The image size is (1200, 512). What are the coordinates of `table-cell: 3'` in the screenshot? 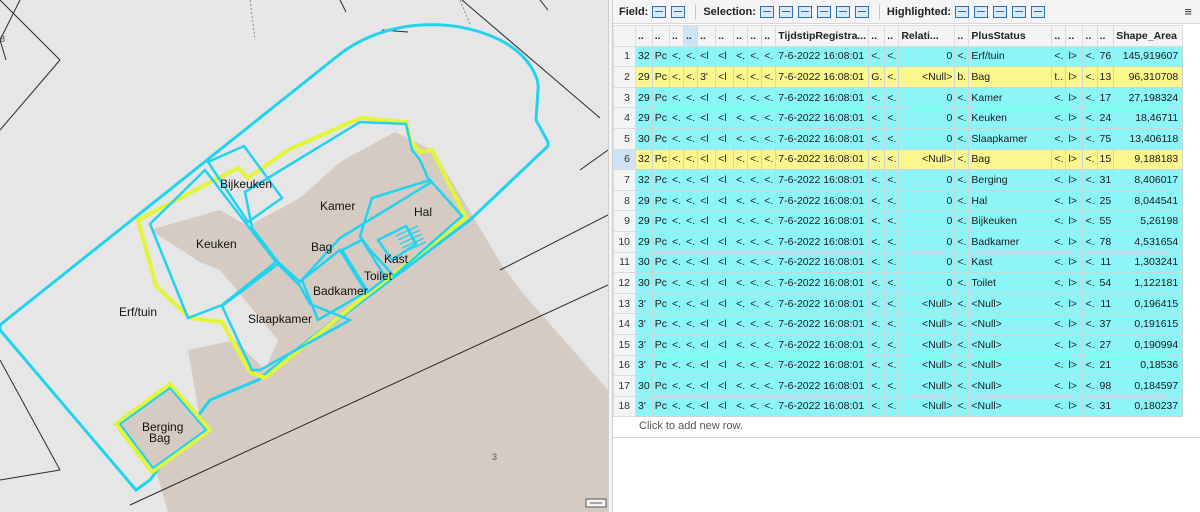 It's located at (707, 77).